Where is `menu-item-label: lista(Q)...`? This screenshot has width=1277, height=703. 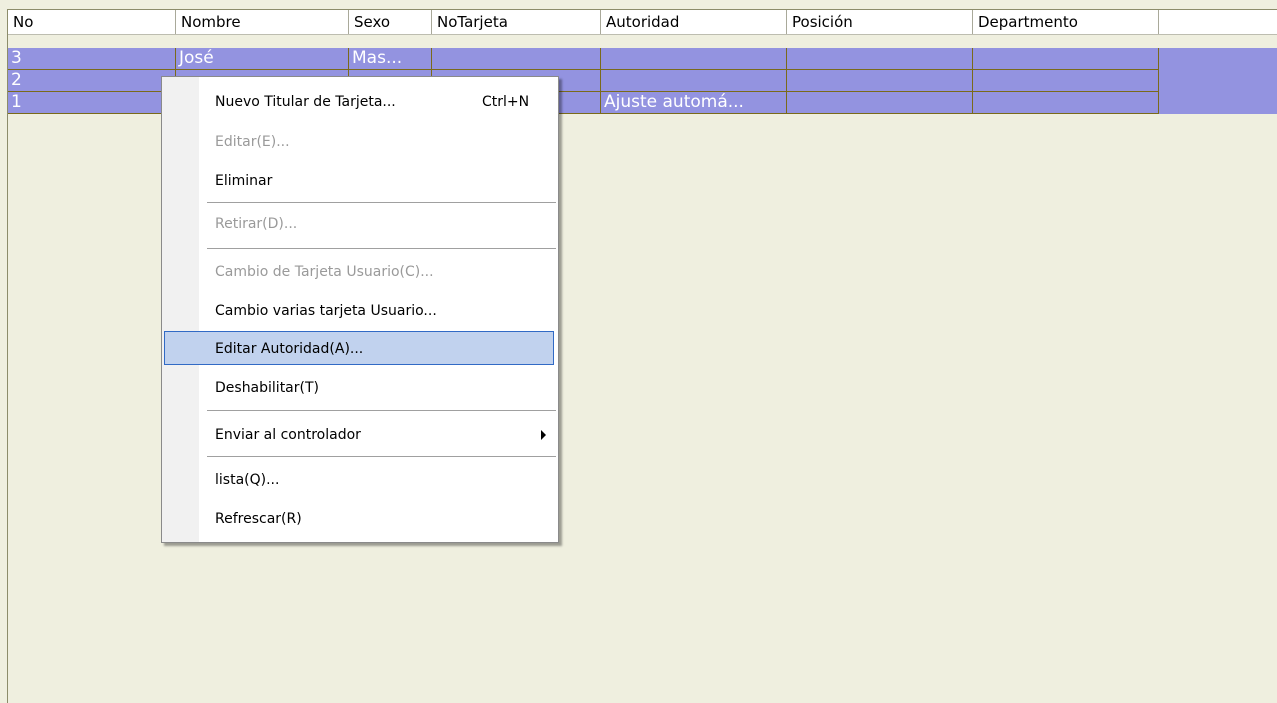 menu-item-label: lista(Q)... is located at coordinates (247, 480).